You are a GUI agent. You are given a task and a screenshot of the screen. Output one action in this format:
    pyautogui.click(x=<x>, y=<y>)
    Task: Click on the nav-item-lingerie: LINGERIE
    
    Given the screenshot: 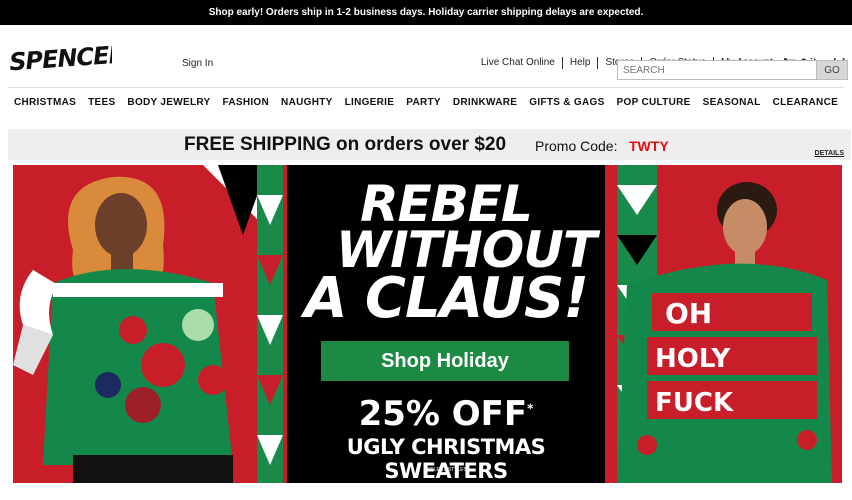 What is the action you would take?
    pyautogui.click(x=370, y=102)
    